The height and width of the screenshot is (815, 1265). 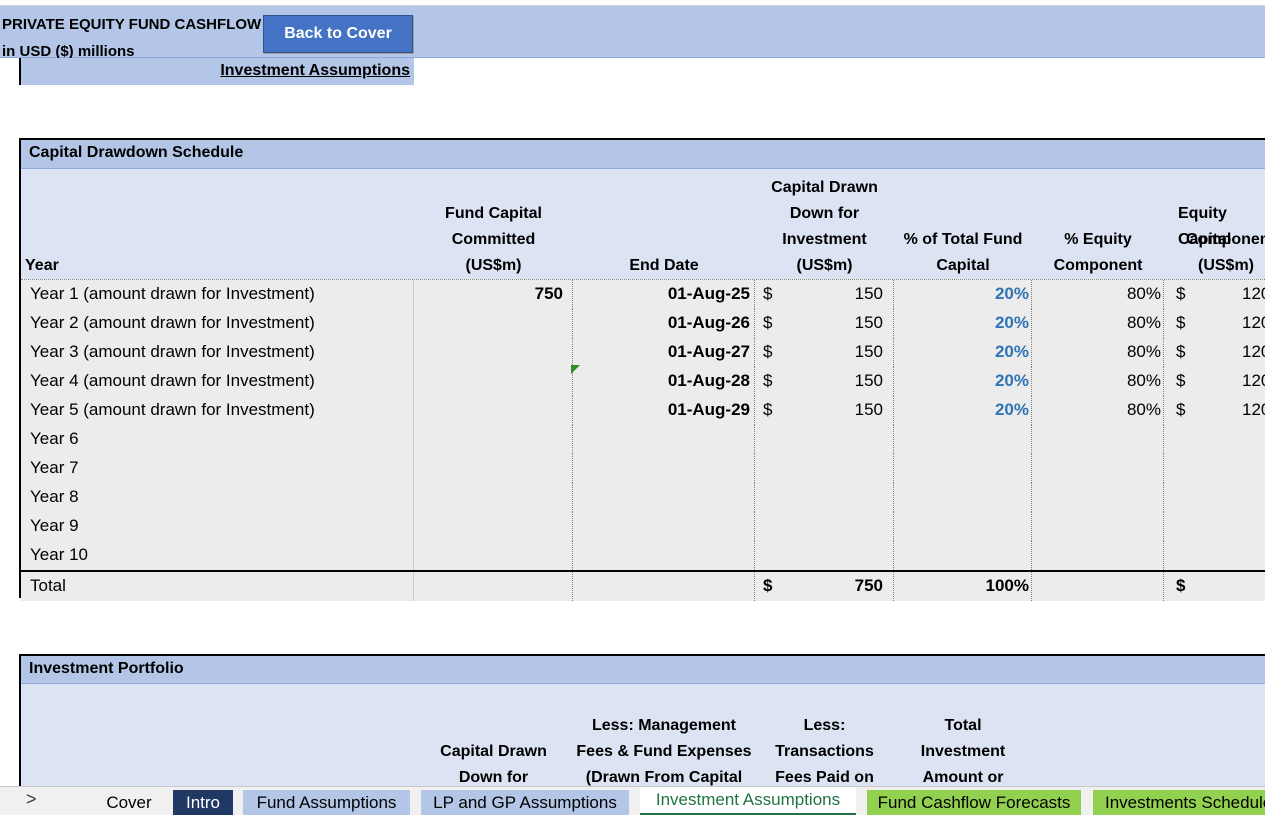 What do you see at coordinates (974, 802) in the screenshot?
I see `tab-fund-cashflow-forecasts: Fund Cashflow Forecasts` at bounding box center [974, 802].